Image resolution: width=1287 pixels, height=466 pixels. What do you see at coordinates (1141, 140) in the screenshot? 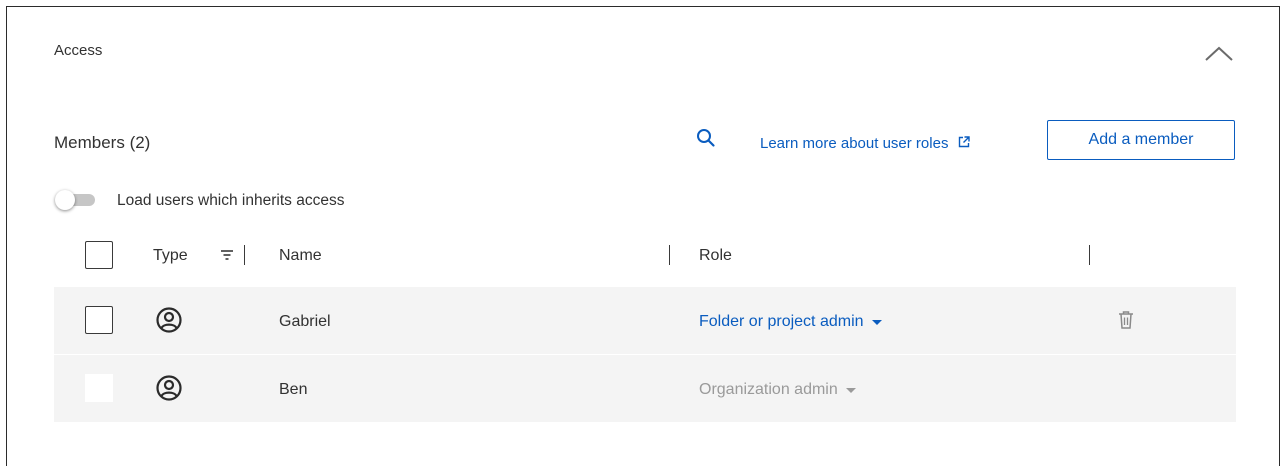
I see `add-member-button: Add a member` at bounding box center [1141, 140].